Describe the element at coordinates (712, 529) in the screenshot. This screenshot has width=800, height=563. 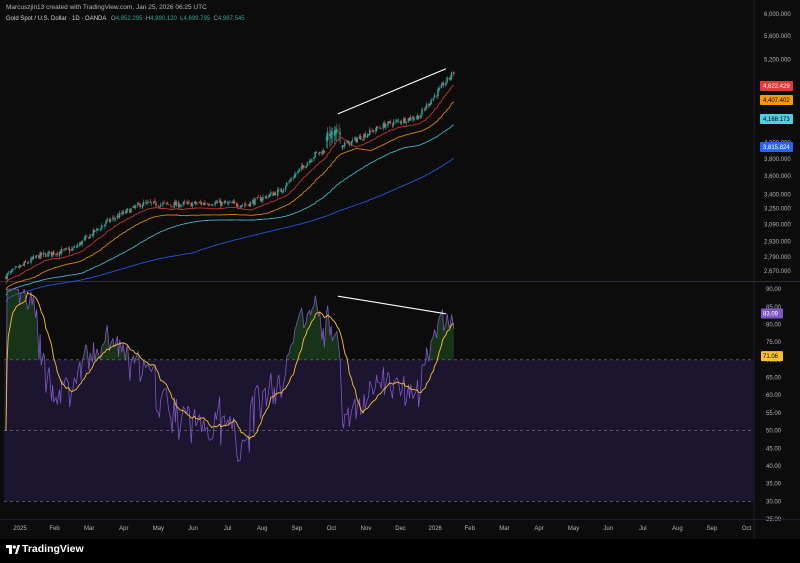
I see `time-tick-label-20: Sep` at that location.